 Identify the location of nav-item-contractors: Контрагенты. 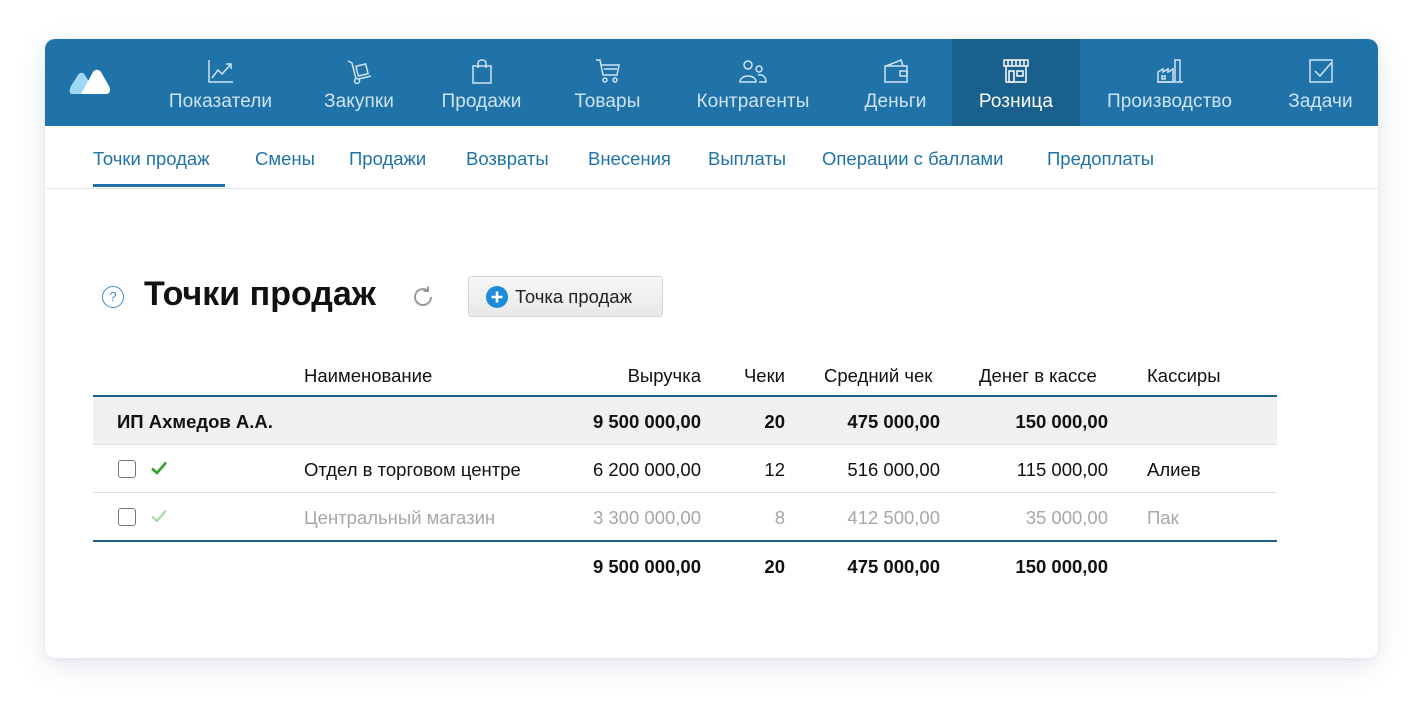
(753, 82).